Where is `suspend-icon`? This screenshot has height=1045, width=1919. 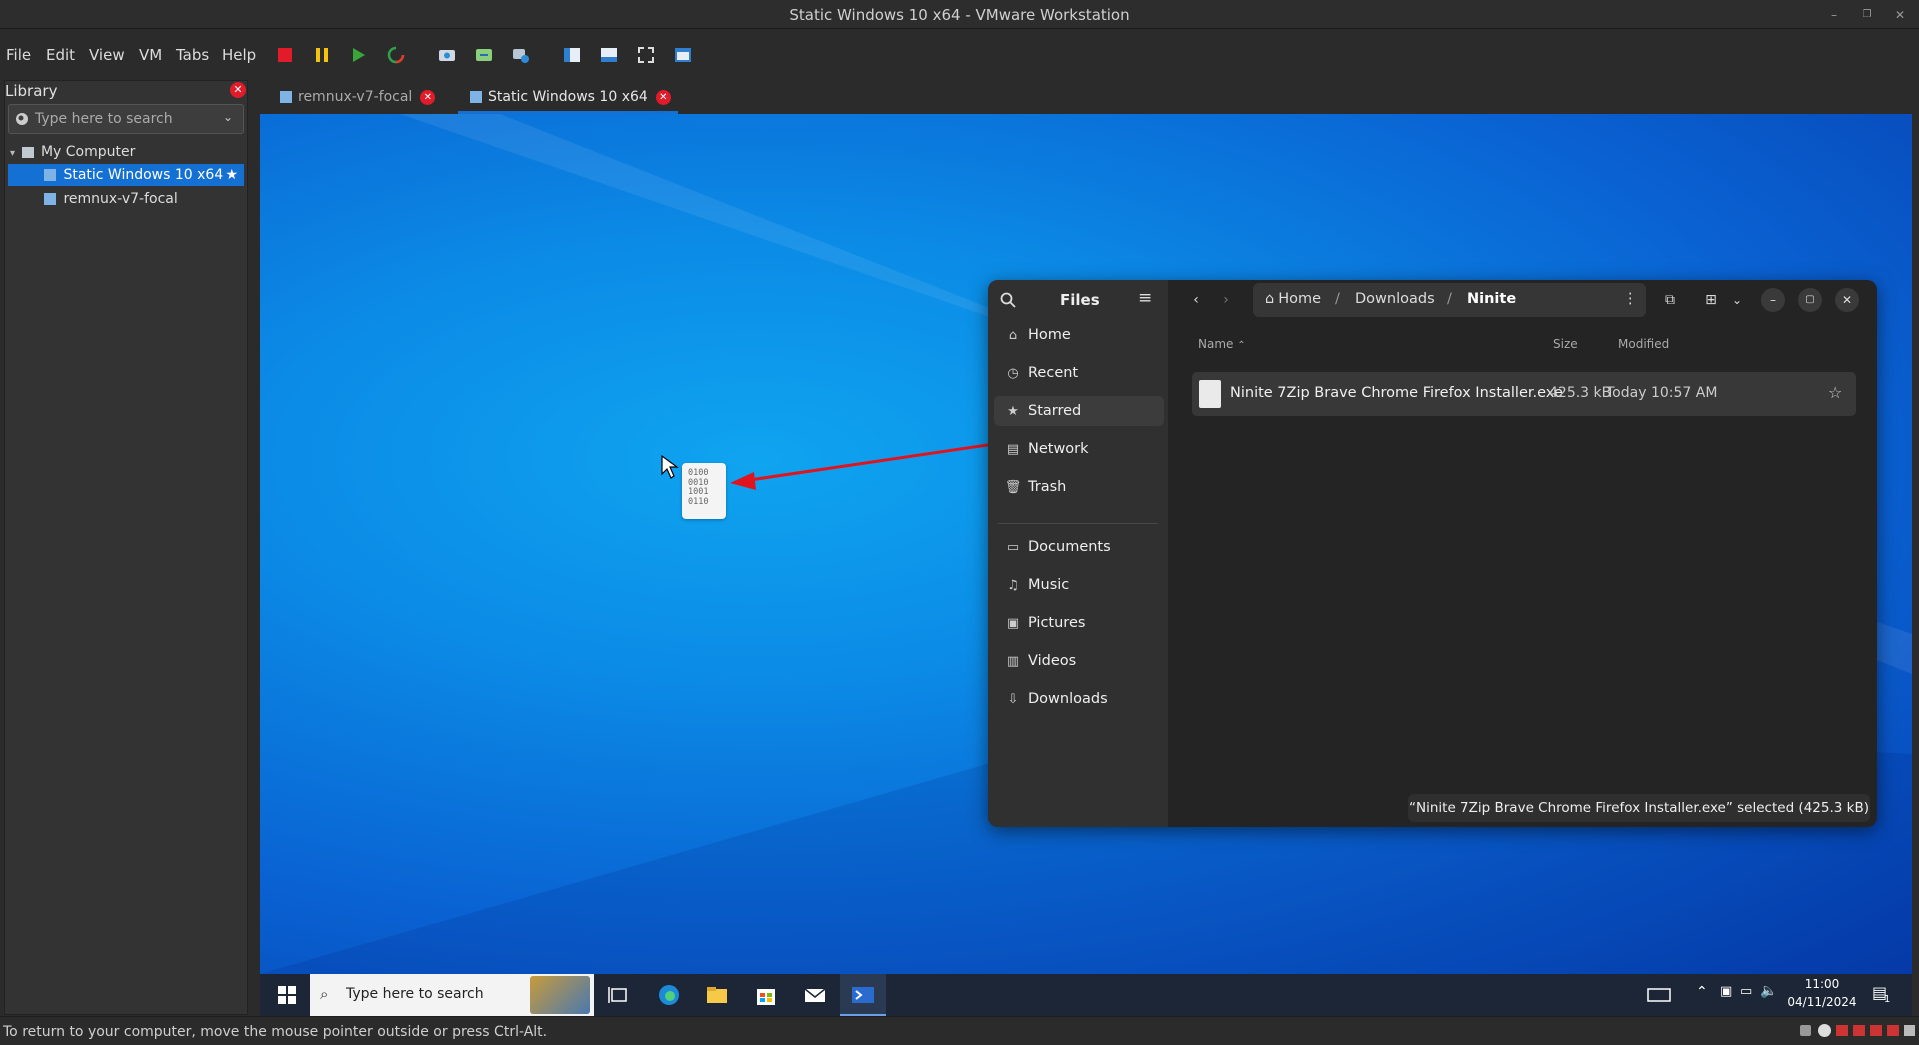
suspend-icon is located at coordinates (322, 55).